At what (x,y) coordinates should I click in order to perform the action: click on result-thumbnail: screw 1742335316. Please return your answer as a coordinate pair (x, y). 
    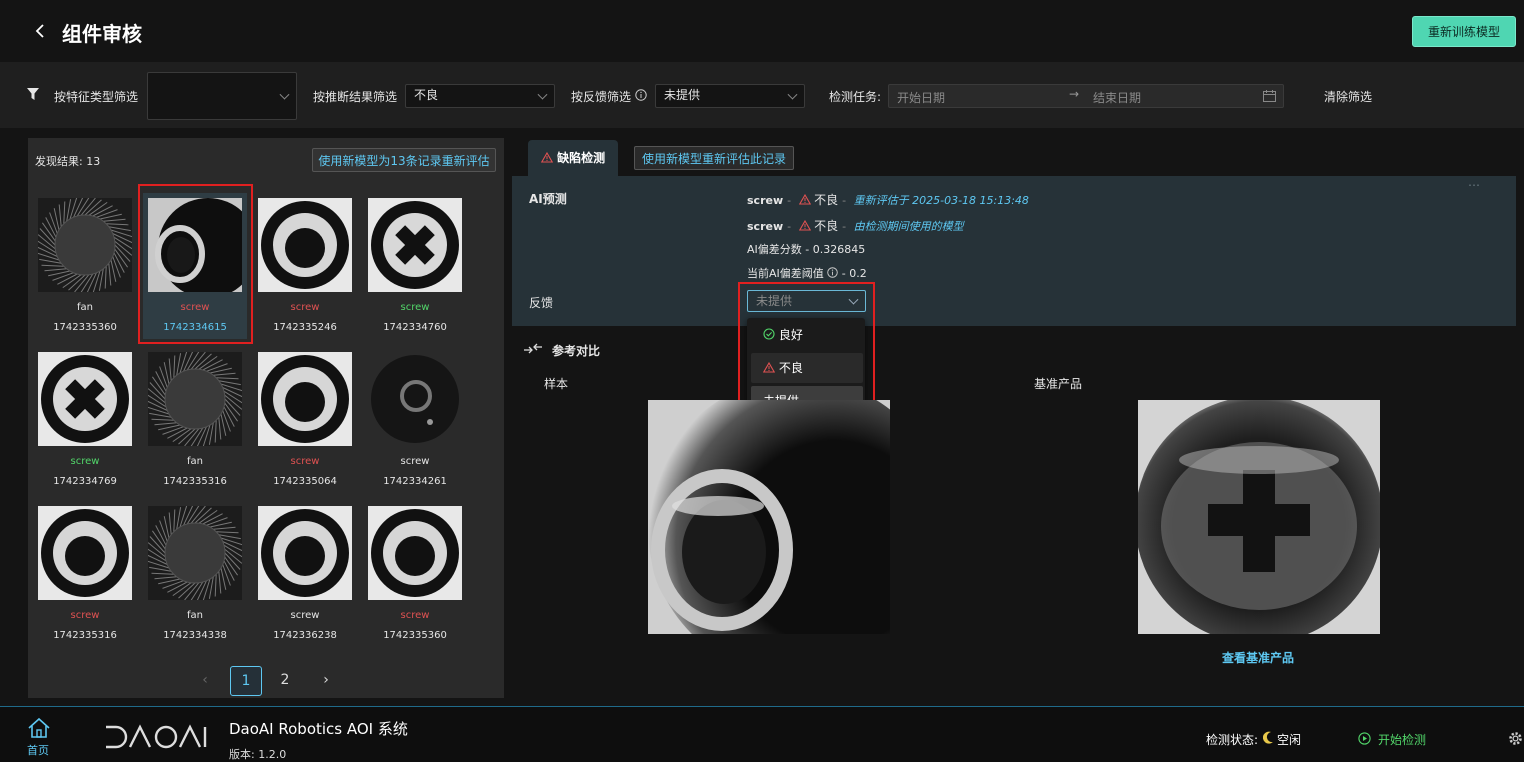
    Looking at the image, I should click on (85, 574).